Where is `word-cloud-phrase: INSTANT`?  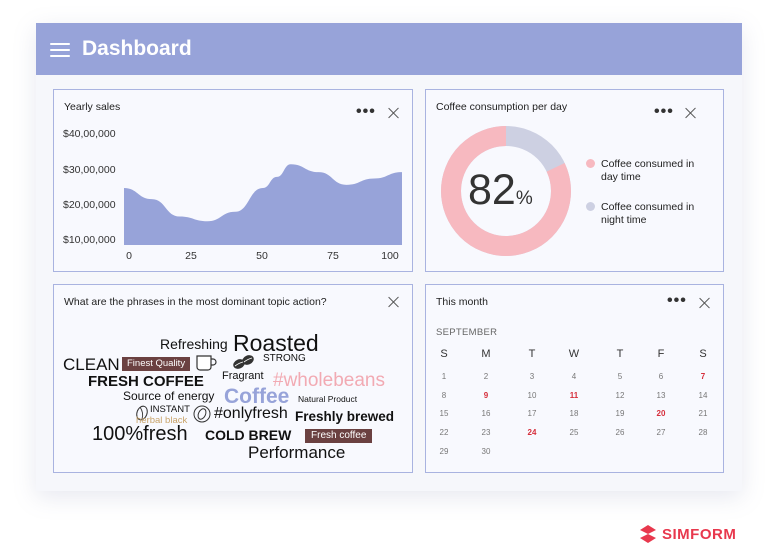 word-cloud-phrase: INSTANT is located at coordinates (170, 409).